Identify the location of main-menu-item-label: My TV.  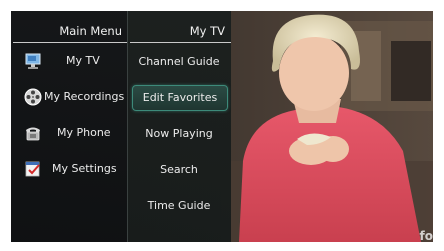
(83, 60).